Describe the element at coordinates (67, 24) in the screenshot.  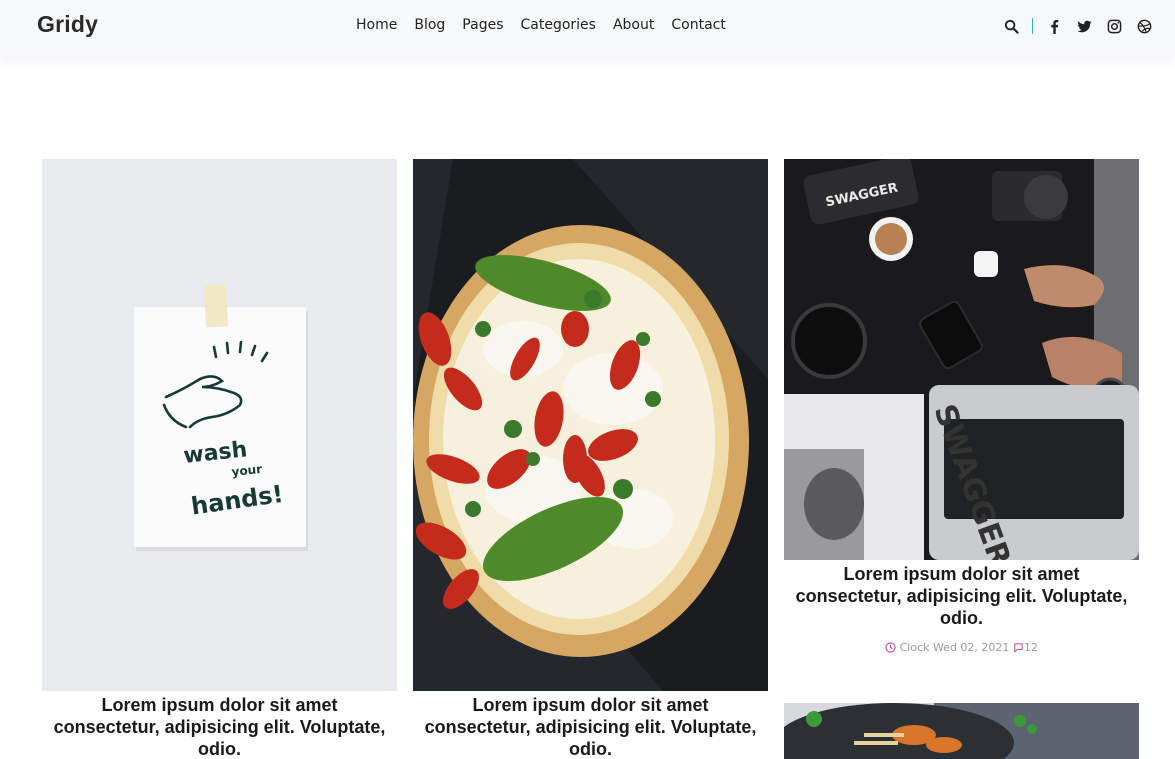
I see `site-logo: Gridy` at that location.